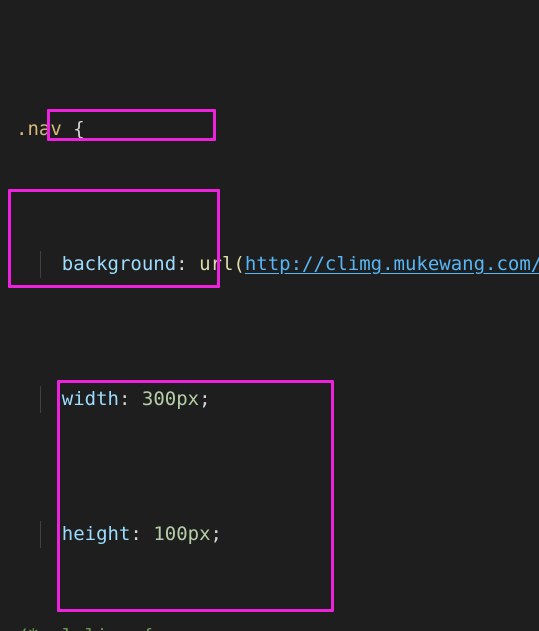 This screenshot has width=539, height=631. Describe the element at coordinates (269, 129) in the screenshot. I see `code-line-nav-selector: .nav {` at that location.